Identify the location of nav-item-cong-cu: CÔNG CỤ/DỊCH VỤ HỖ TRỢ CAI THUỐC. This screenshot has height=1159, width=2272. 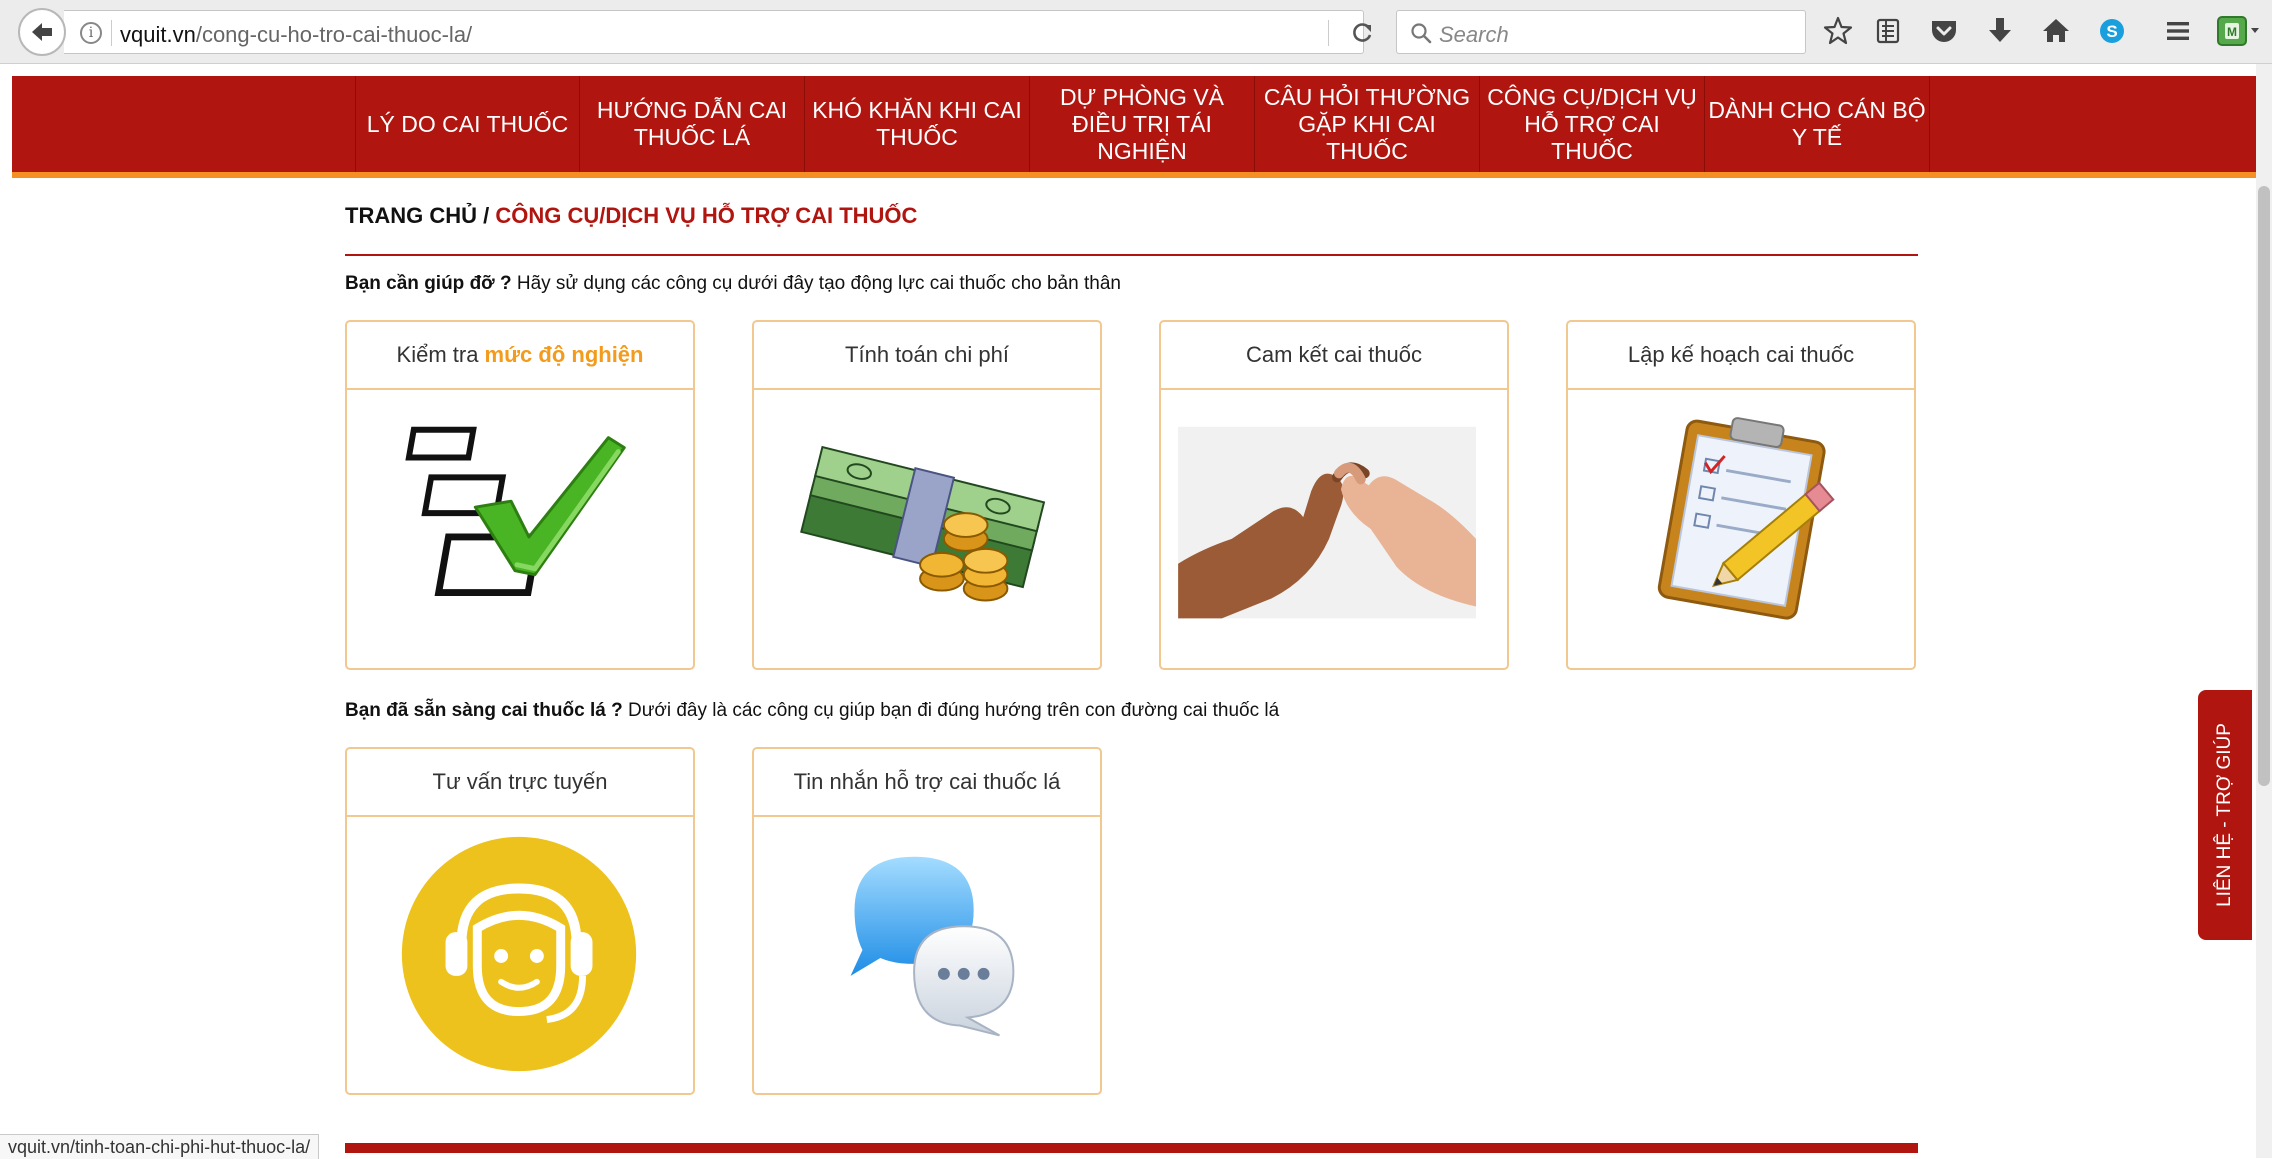
(1592, 124).